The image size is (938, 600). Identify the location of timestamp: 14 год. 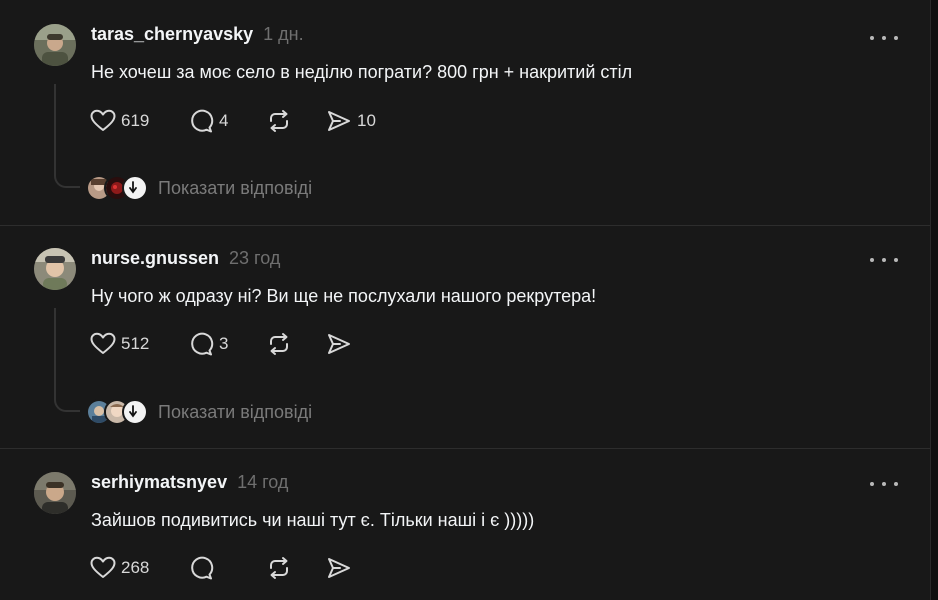
(262, 482).